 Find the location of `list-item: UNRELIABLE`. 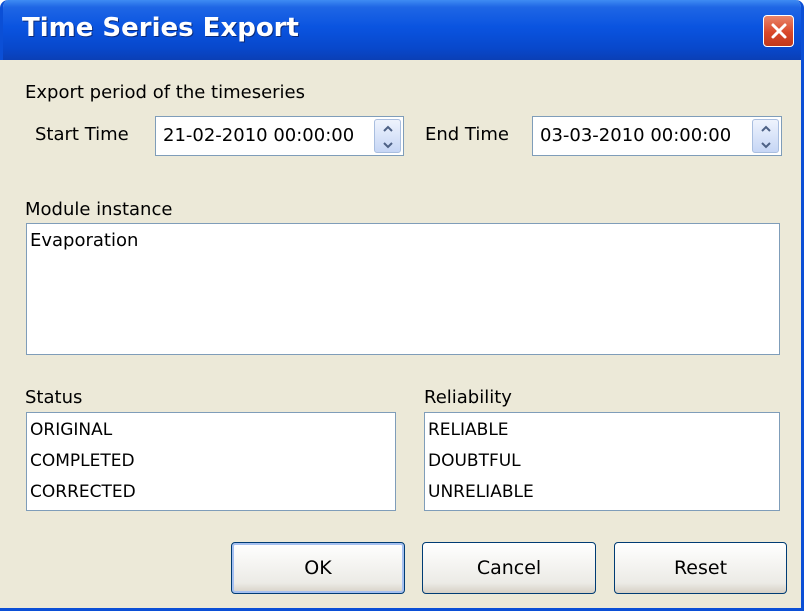

list-item: UNRELIABLE is located at coordinates (481, 492).